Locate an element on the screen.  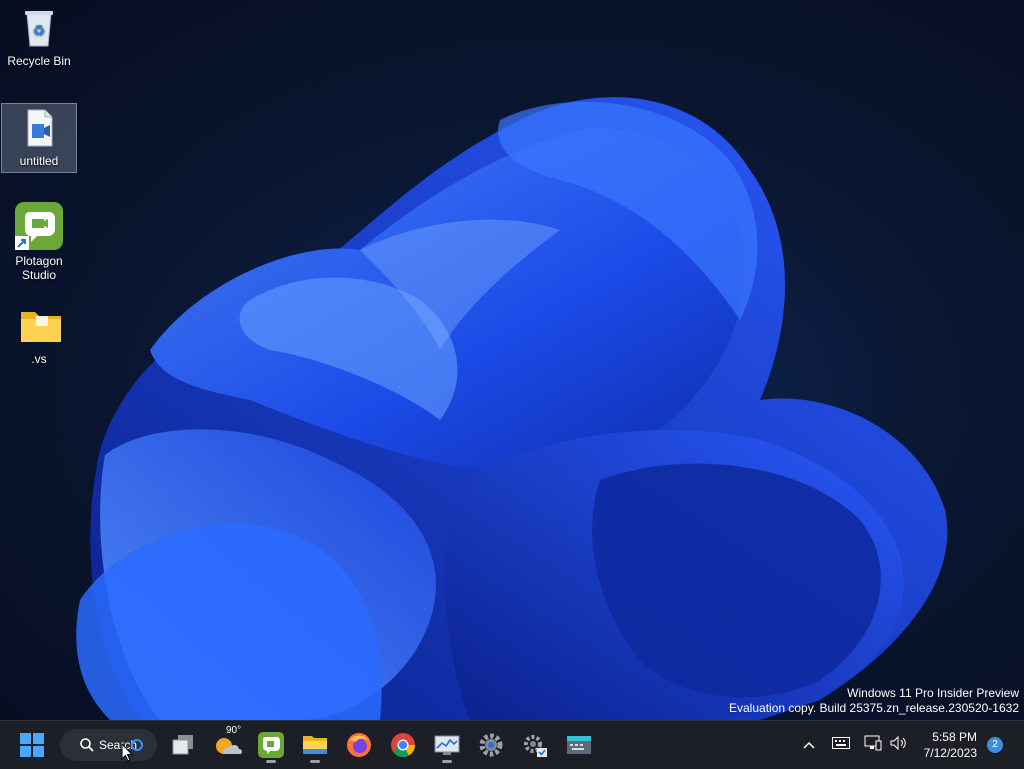
settings-alt-icon is located at coordinates (535, 746).